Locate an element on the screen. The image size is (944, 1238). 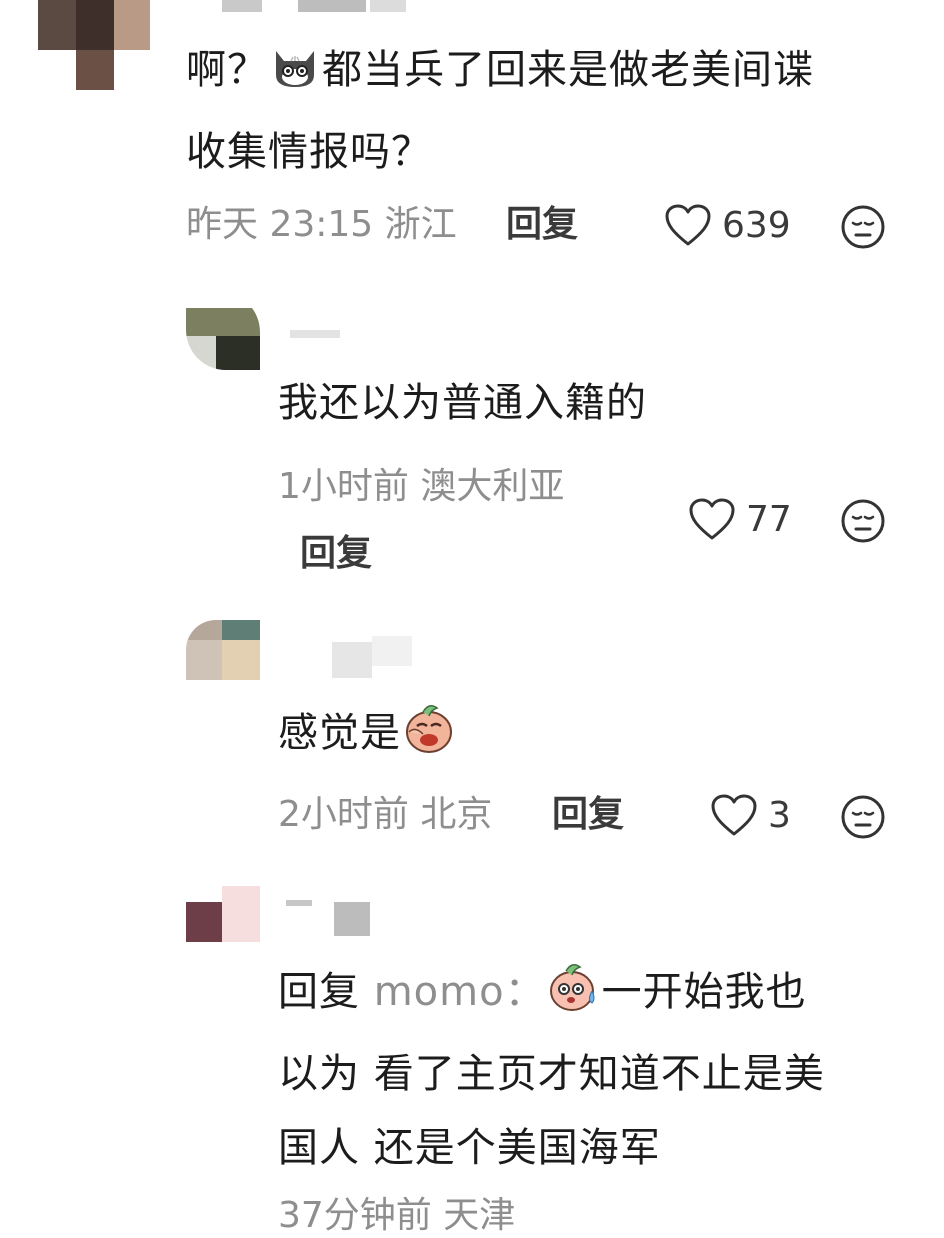
facepalm-peach-emoji is located at coordinates (429, 740).